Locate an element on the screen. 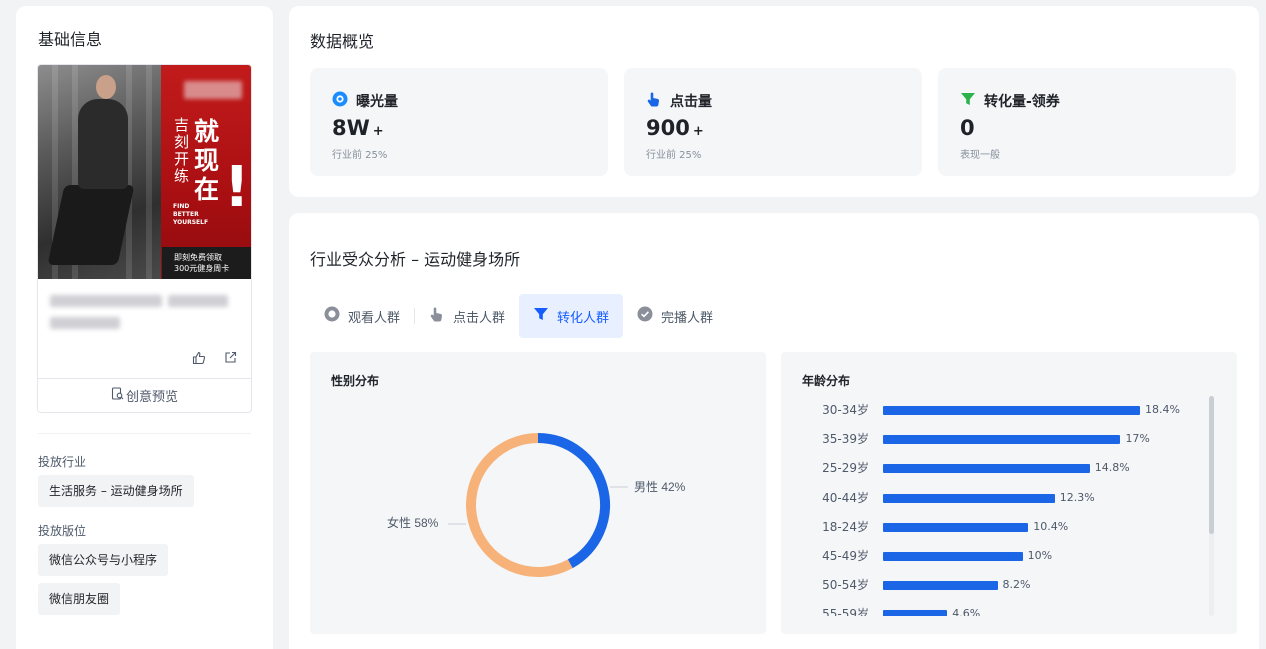 The height and width of the screenshot is (649, 1266). metric-name: 转化量-领券 is located at coordinates (1022, 102).